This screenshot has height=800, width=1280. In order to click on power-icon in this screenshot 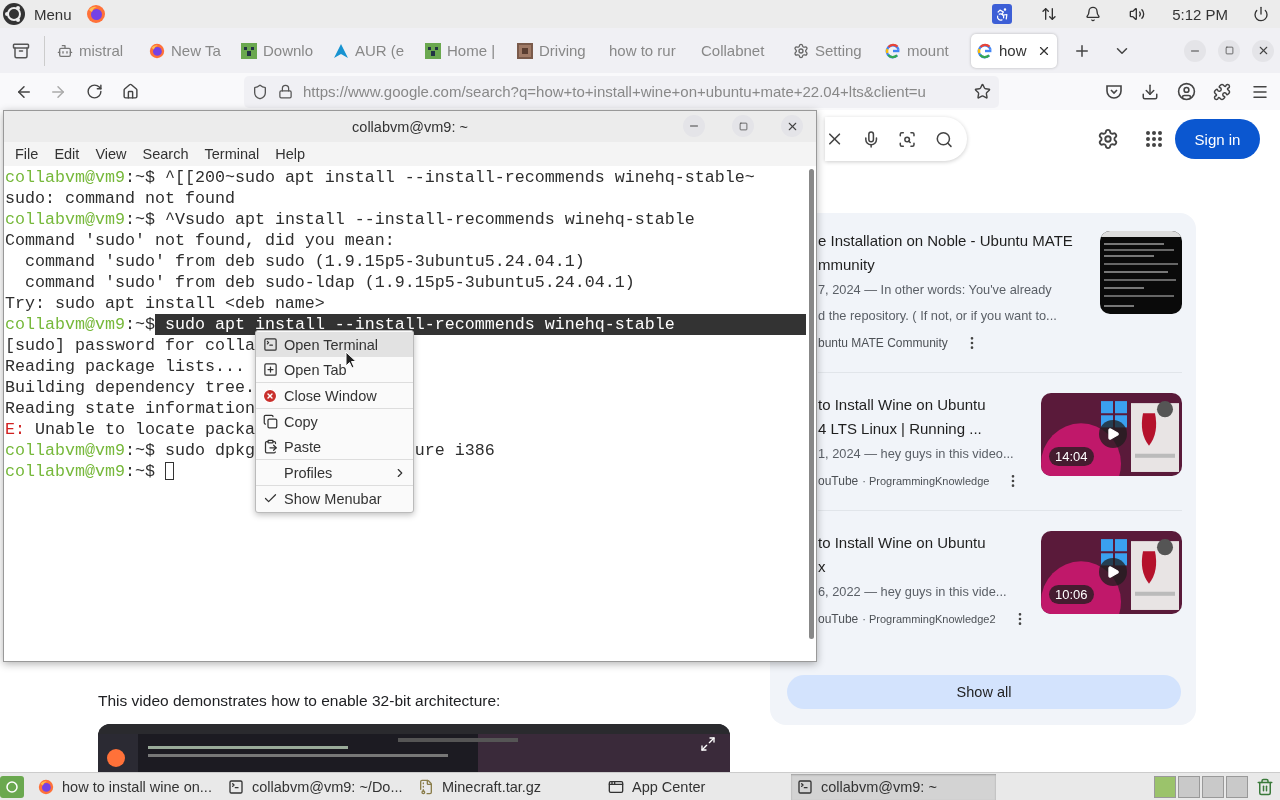, I will do `click(1261, 14)`.